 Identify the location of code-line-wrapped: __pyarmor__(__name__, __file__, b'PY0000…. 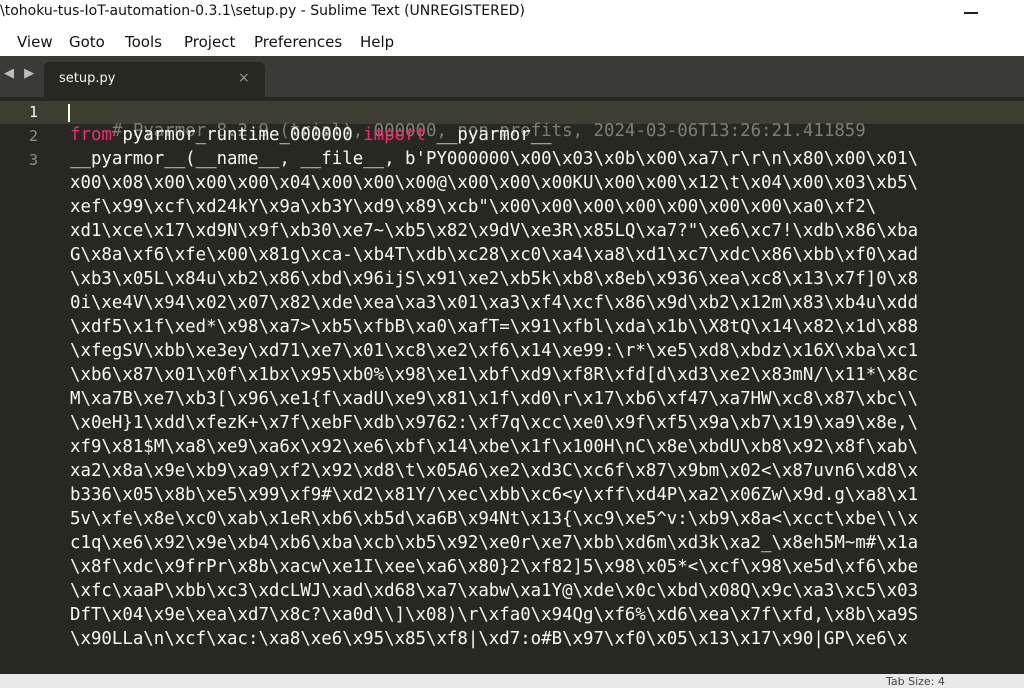
(494, 159).